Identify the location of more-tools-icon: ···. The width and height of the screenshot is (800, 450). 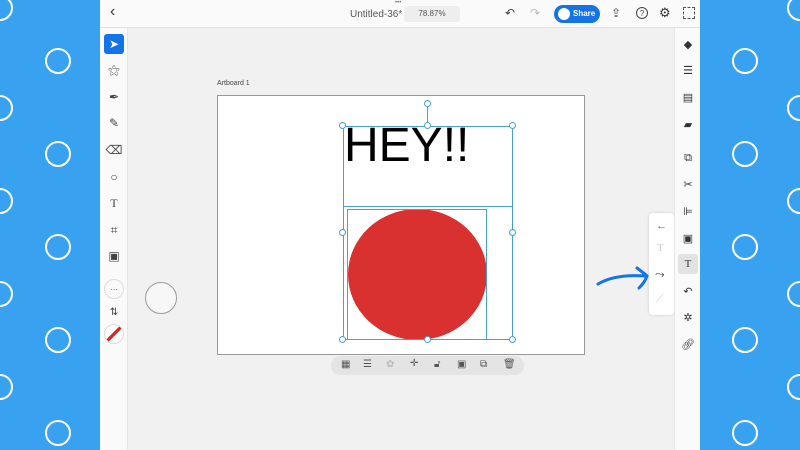
(114, 289).